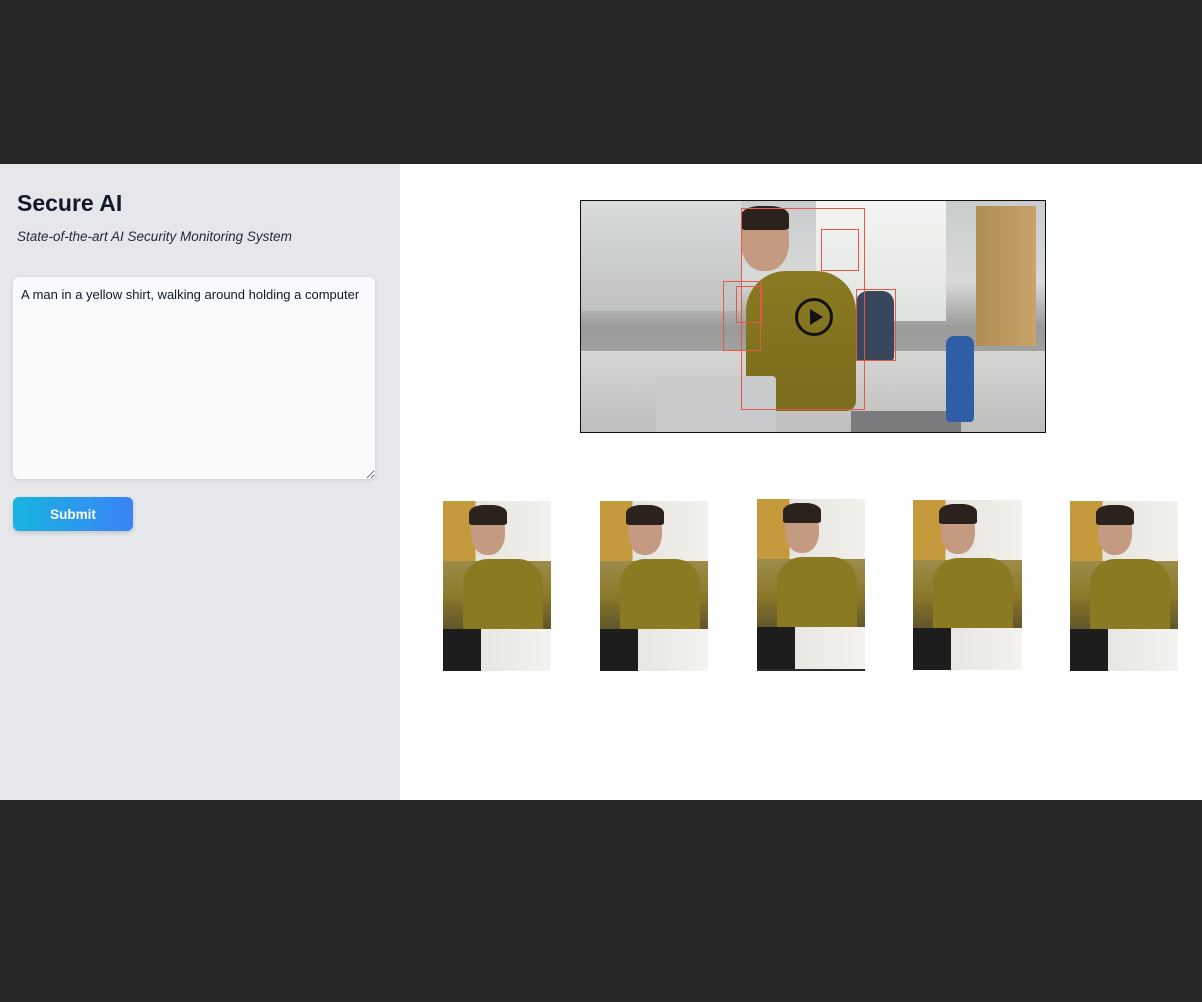 Image resolution: width=1202 pixels, height=1002 pixels. Describe the element at coordinates (960, 379) in the screenshot. I see `video-scene-bottle` at that location.